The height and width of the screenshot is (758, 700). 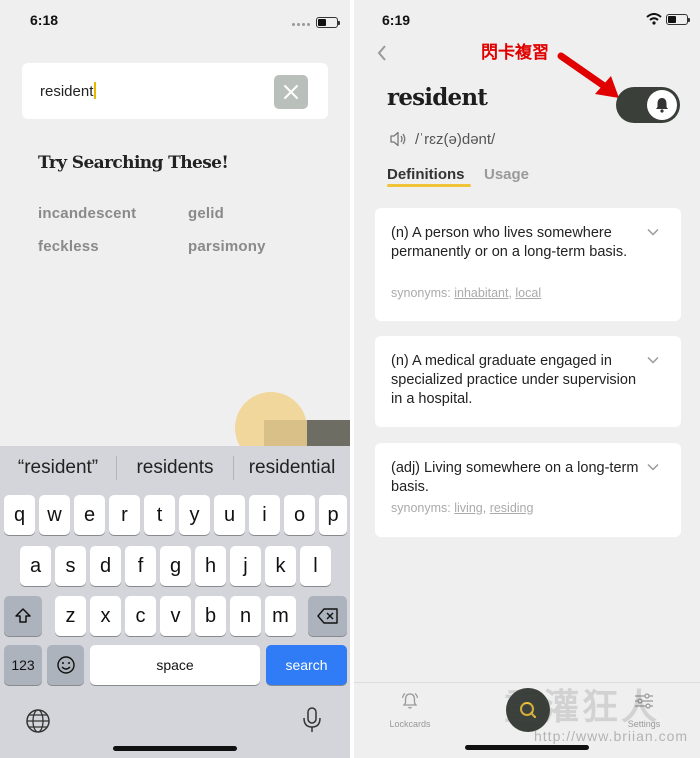 I want to click on back-button, so click(x=382, y=55).